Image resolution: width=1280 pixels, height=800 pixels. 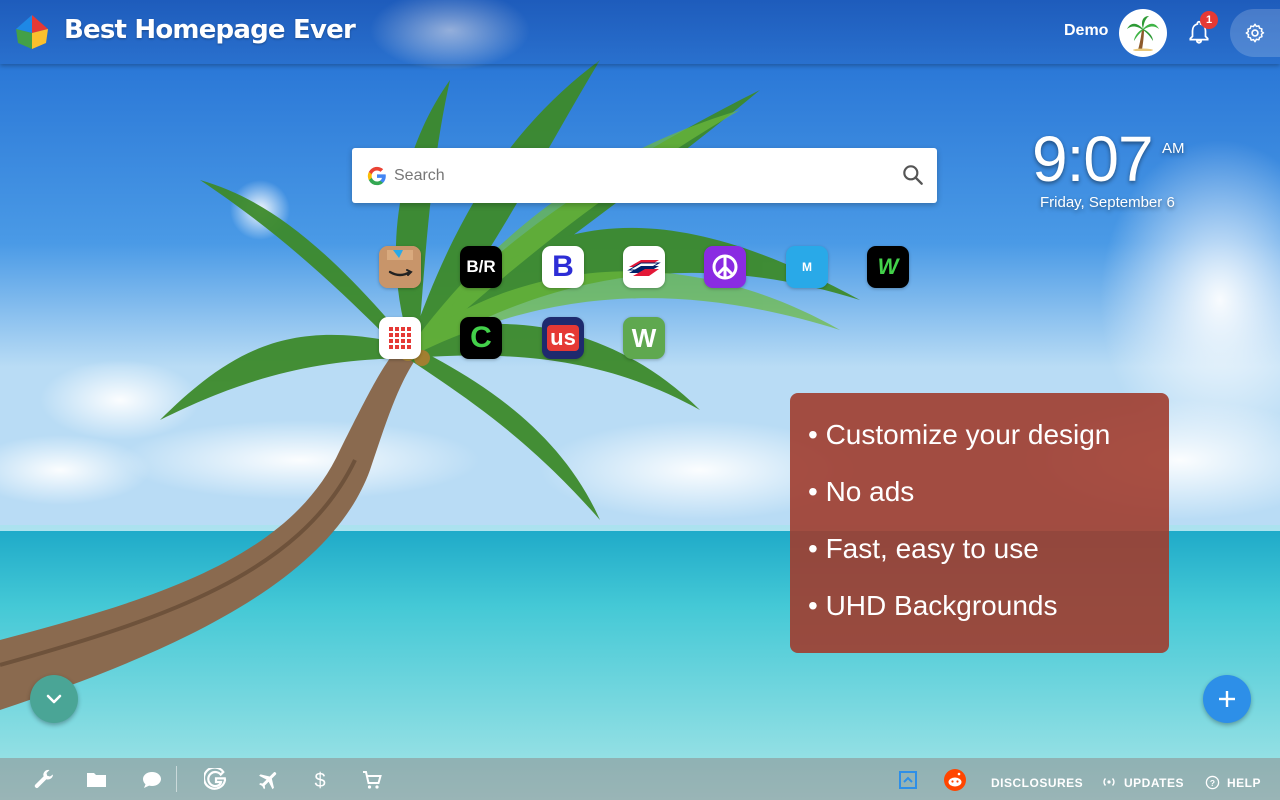 What do you see at coordinates (913, 175) in the screenshot?
I see `search-icon` at bounding box center [913, 175].